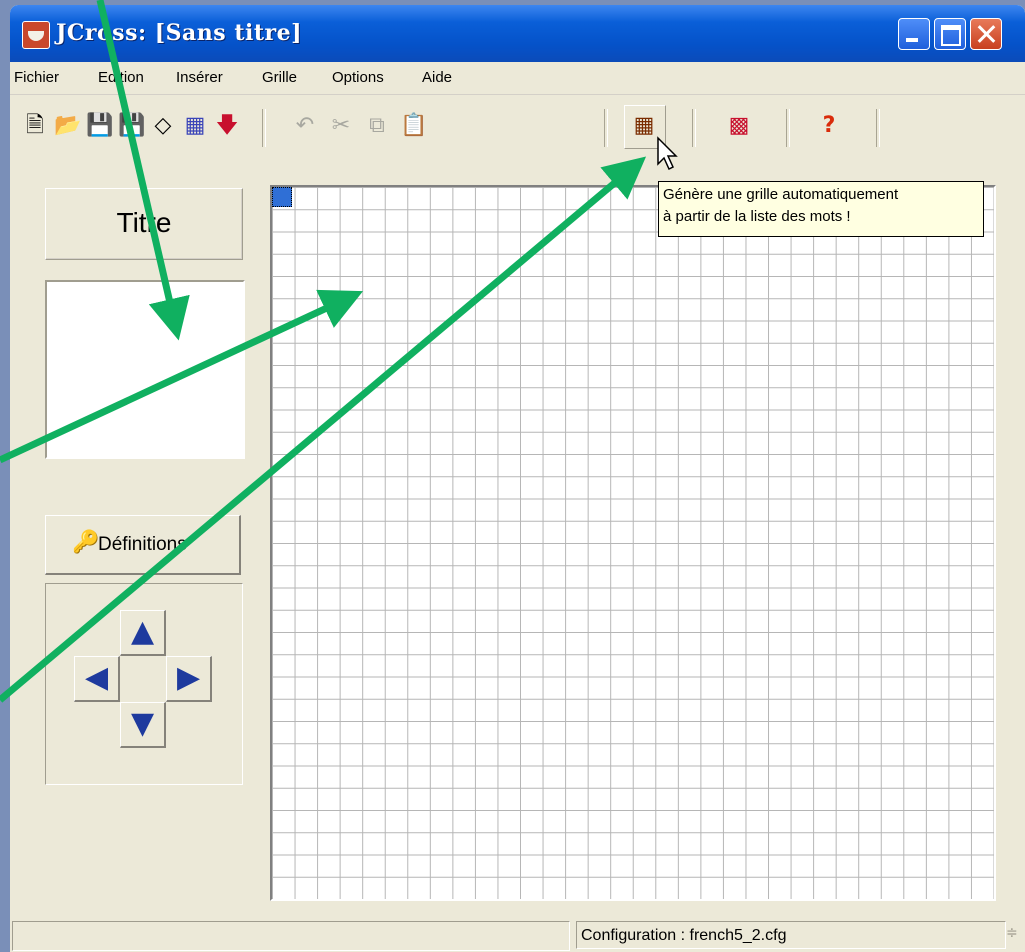  I want to click on help-icon: ?, so click(829, 126).